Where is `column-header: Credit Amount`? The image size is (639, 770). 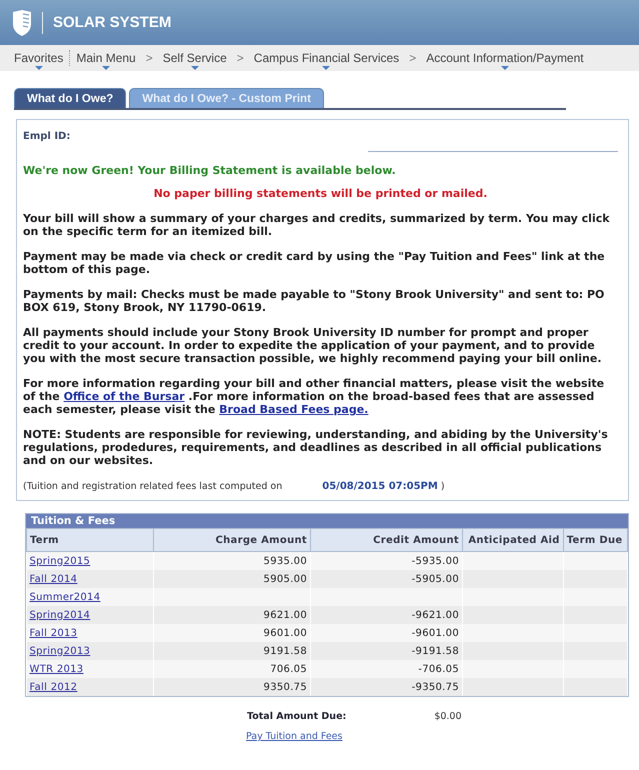
column-header: Credit Amount is located at coordinates (386, 540).